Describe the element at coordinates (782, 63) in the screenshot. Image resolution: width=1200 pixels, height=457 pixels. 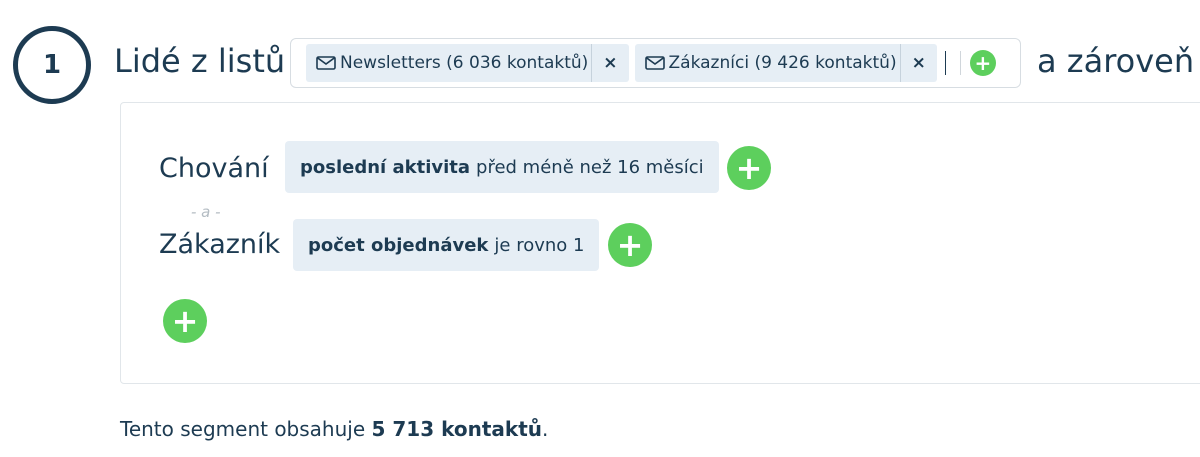
I see `list-tag-label: Zákazníci (9 426 kontaktů)` at that location.